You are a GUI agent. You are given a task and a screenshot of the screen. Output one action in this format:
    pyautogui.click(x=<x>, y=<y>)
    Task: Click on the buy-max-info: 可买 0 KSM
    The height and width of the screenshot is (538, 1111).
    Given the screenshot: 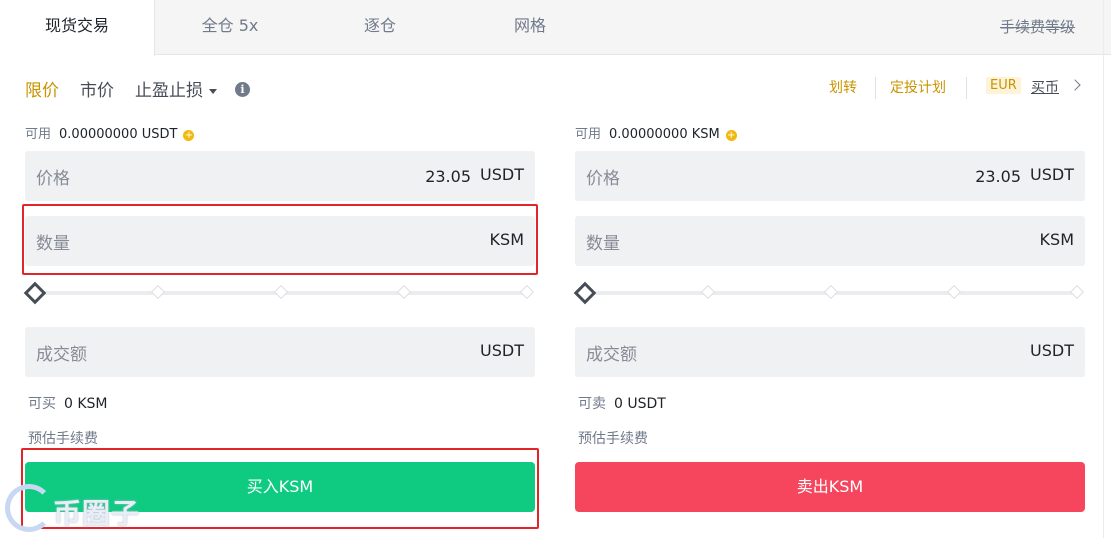 What is the action you would take?
    pyautogui.click(x=68, y=403)
    